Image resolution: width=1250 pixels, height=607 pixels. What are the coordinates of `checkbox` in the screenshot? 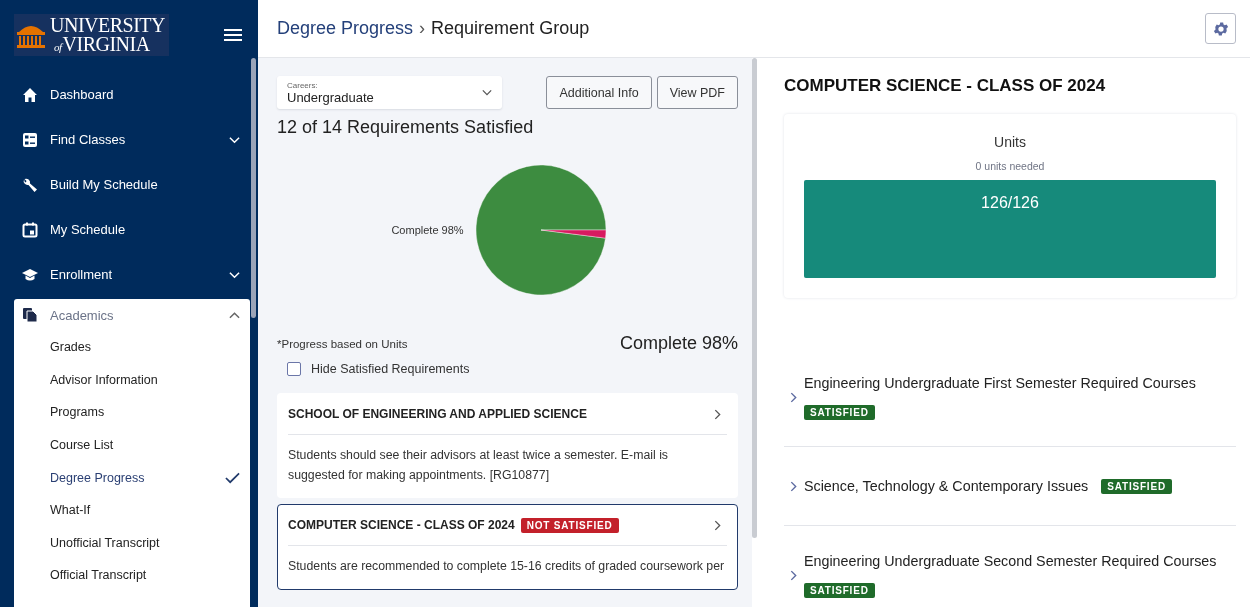 It's located at (294, 369).